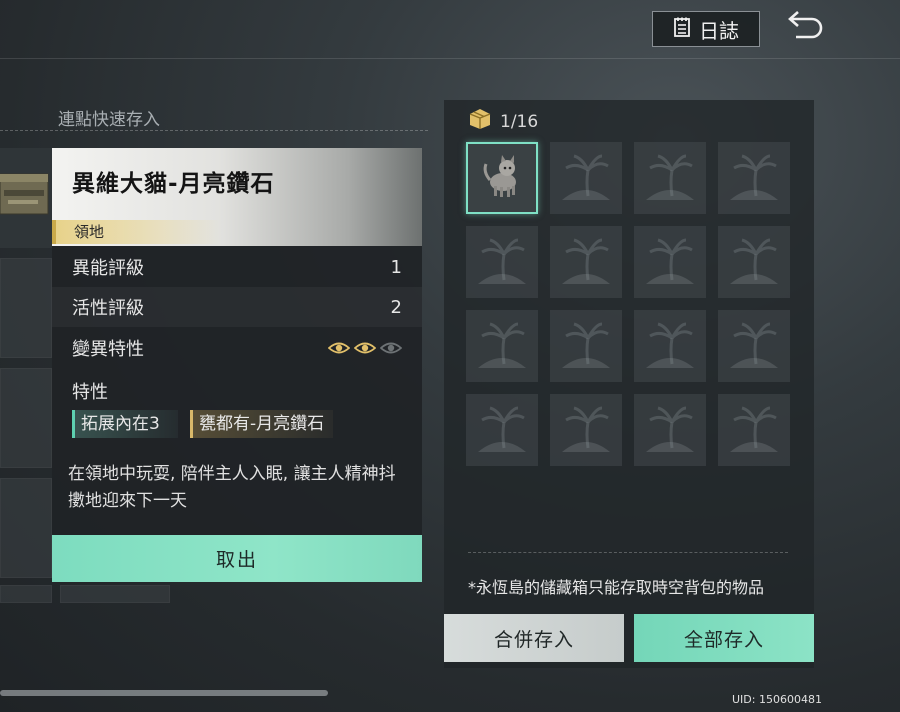 The image size is (900, 712). I want to click on storage-count: 1/16, so click(503, 121).